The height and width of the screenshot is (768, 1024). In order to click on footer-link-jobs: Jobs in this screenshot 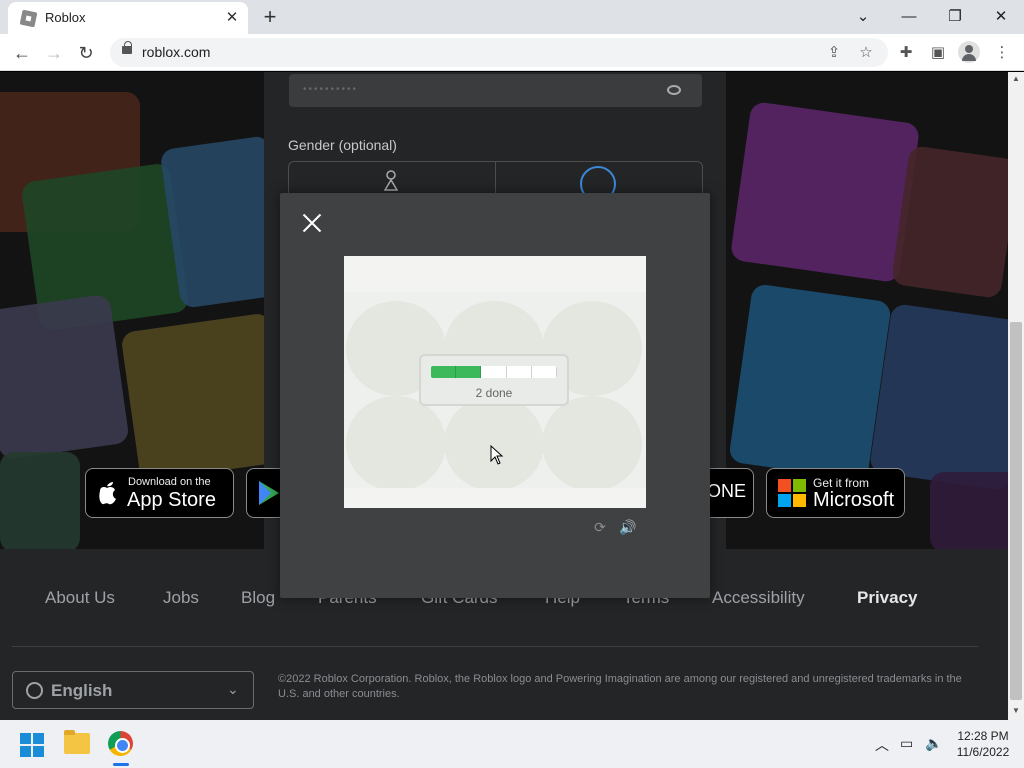, I will do `click(181, 598)`.